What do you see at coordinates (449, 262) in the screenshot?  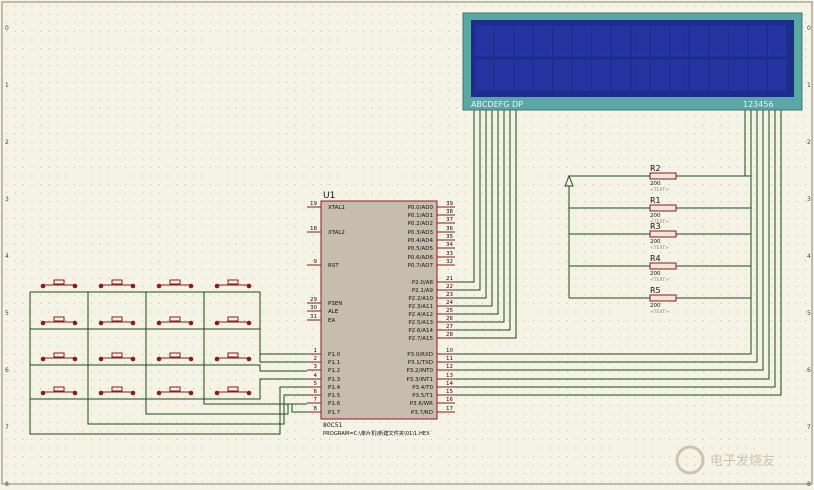 I see `mcu-pin-number: 32` at bounding box center [449, 262].